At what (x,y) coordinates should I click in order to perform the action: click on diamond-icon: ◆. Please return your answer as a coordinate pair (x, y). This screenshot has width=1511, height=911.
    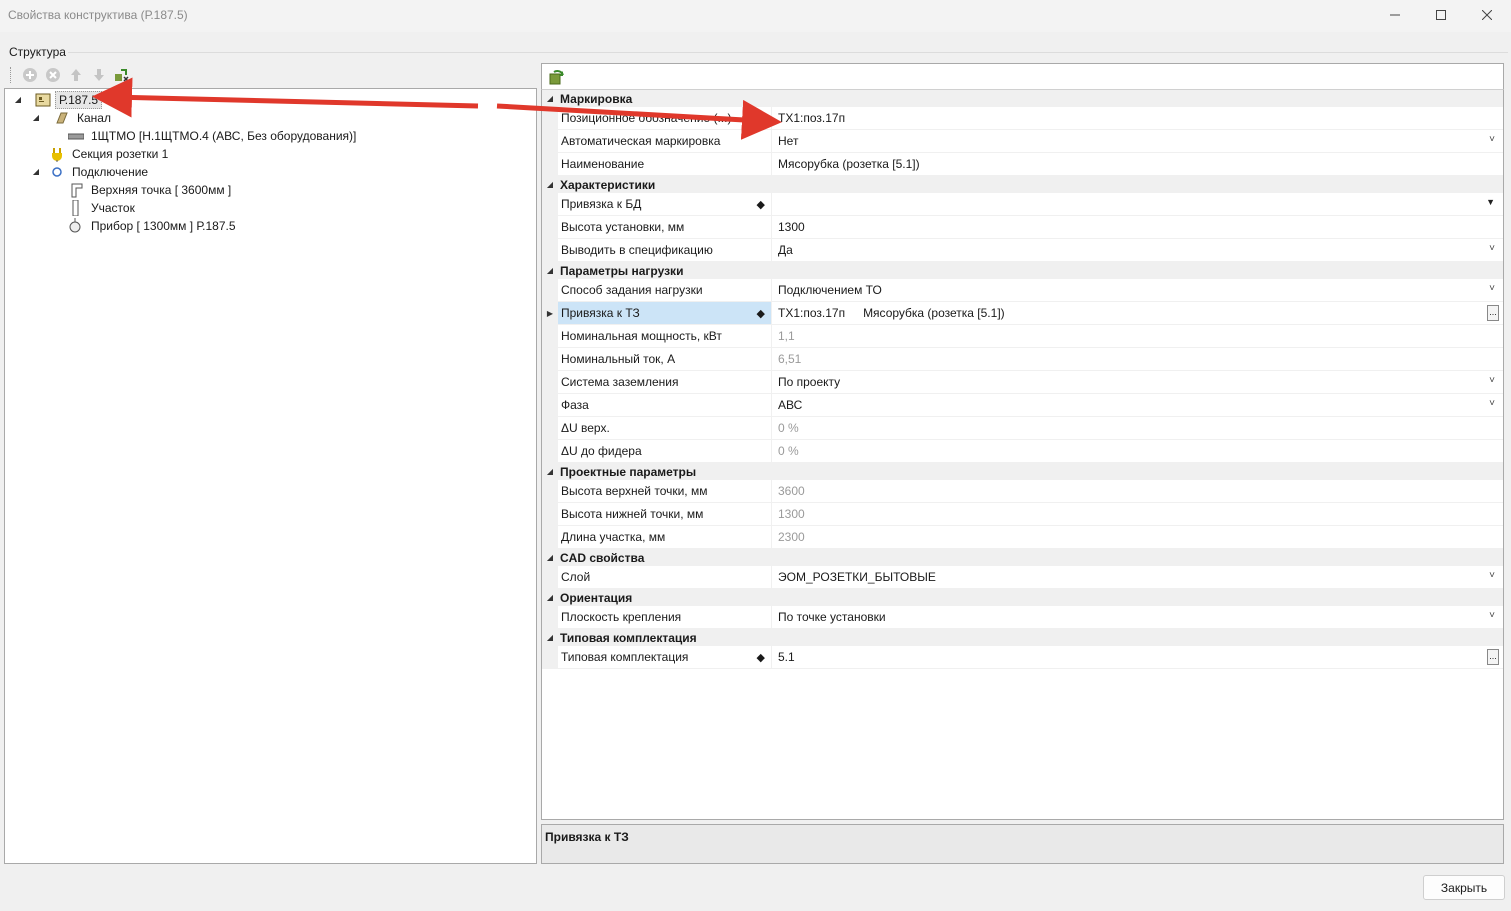
    Looking at the image, I should click on (760, 658).